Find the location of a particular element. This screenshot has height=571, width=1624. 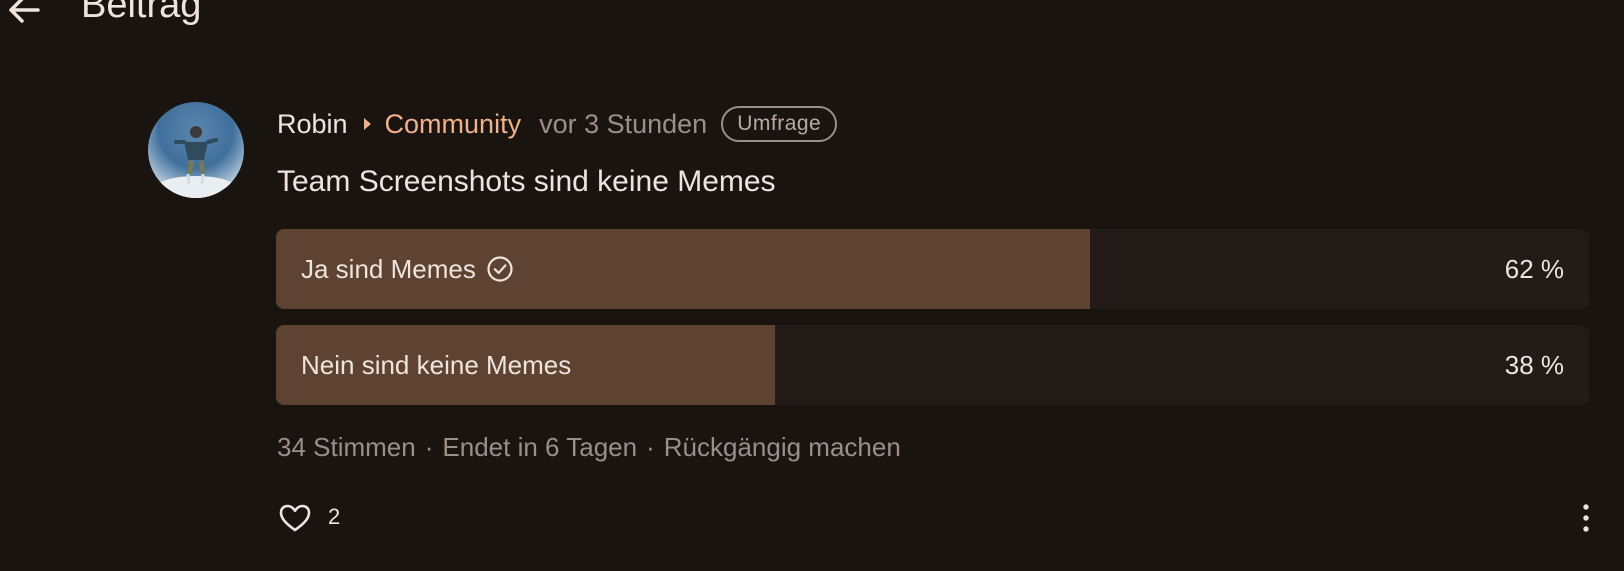

heart-icon is located at coordinates (295, 518).